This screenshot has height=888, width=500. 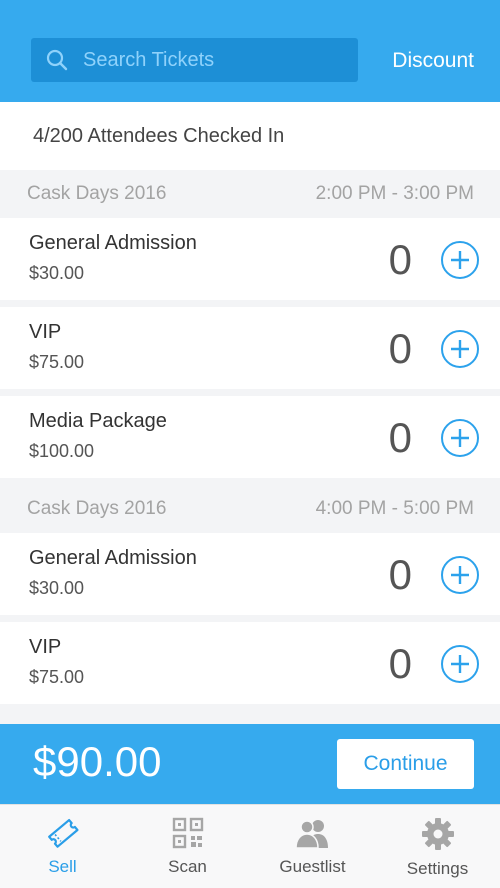 I want to click on search-input: Search Tickets, so click(x=194, y=60).